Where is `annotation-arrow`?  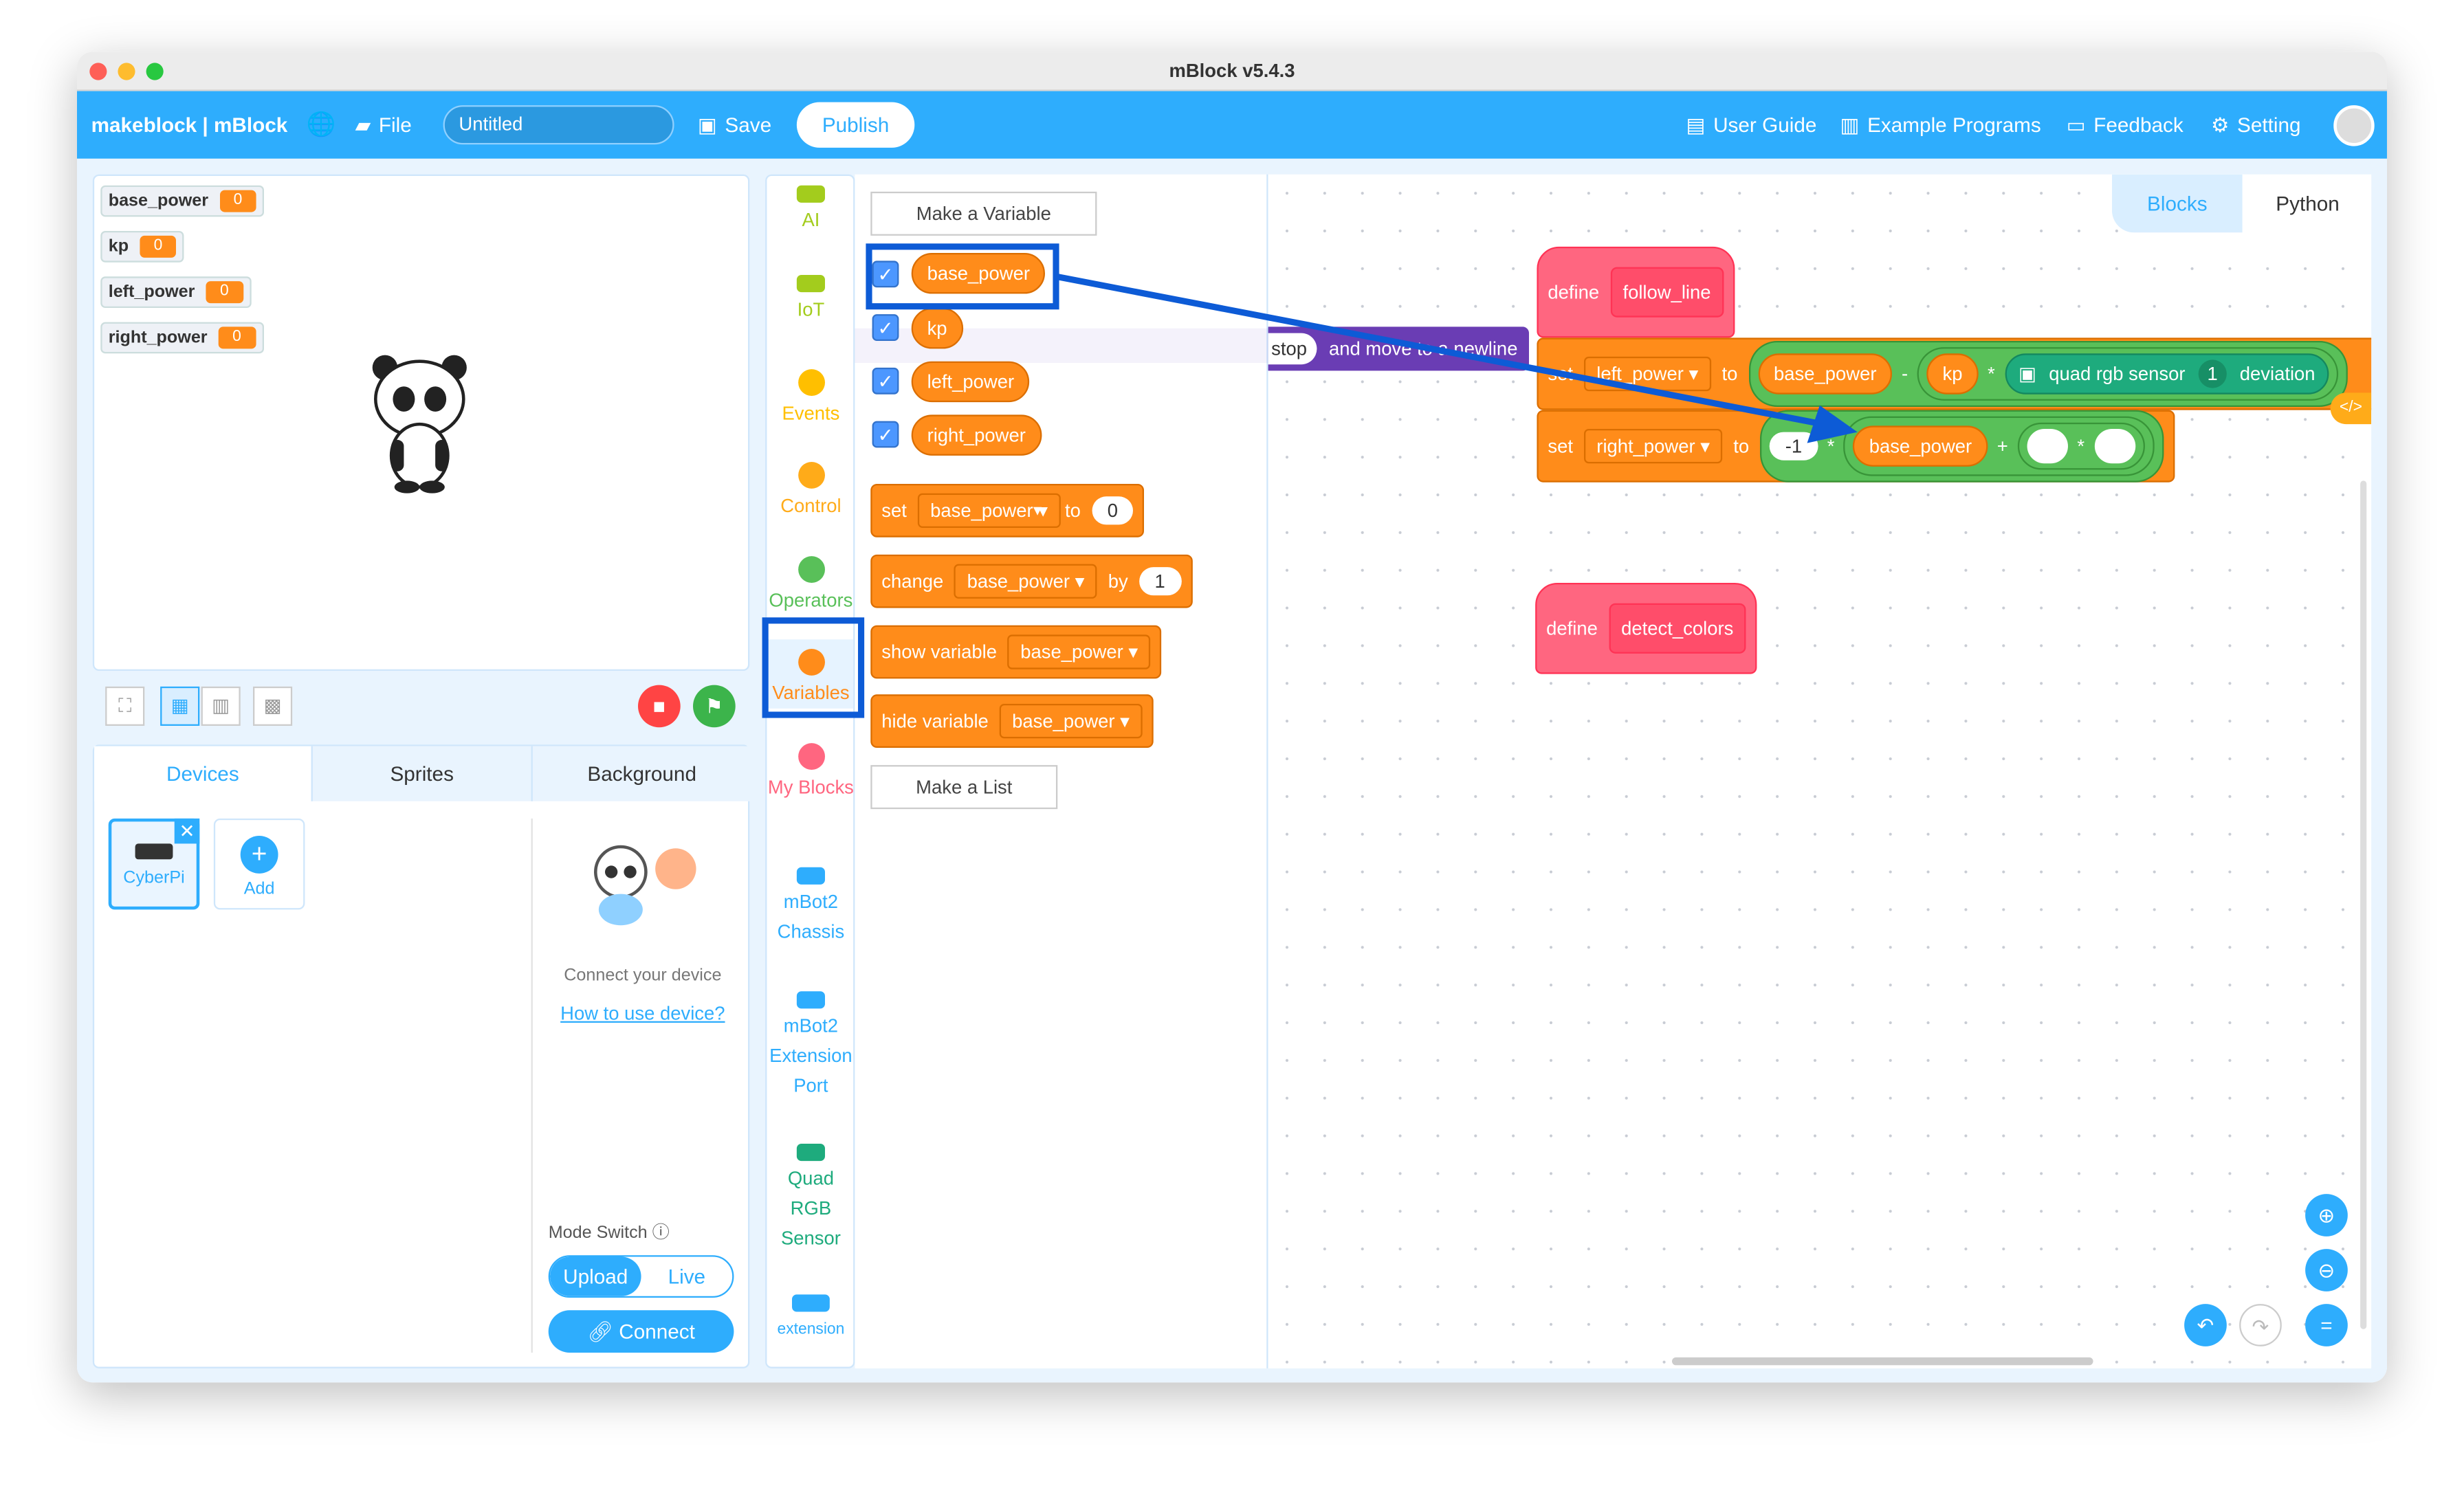
annotation-arrow is located at coordinates (1456, 358).